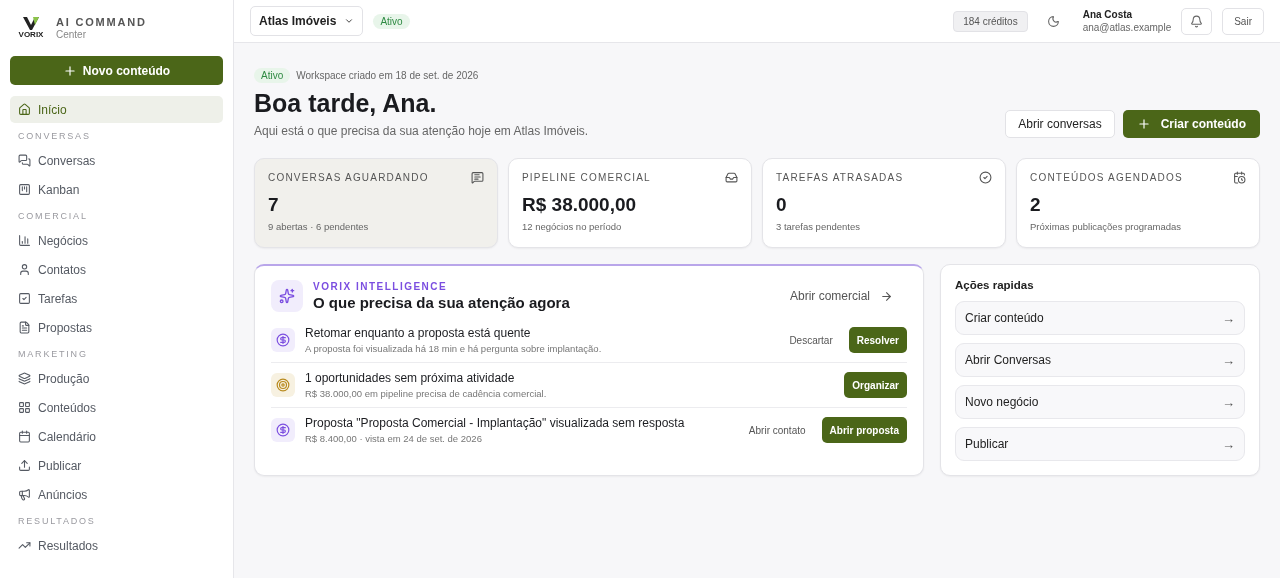  I want to click on greeting-title: Boa tarde, Ana., so click(346, 103).